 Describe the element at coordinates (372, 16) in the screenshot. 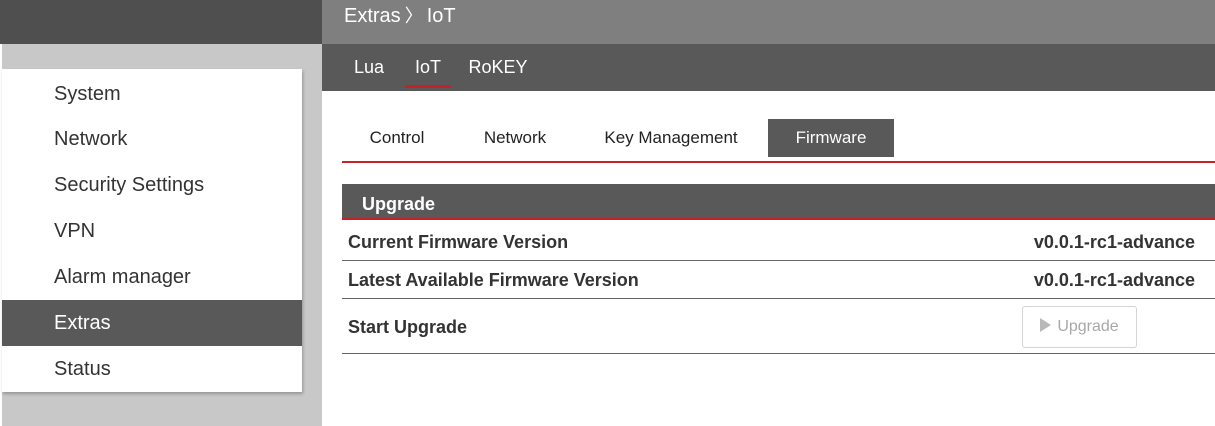

I see `breadcrumb-parent: Extras` at that location.